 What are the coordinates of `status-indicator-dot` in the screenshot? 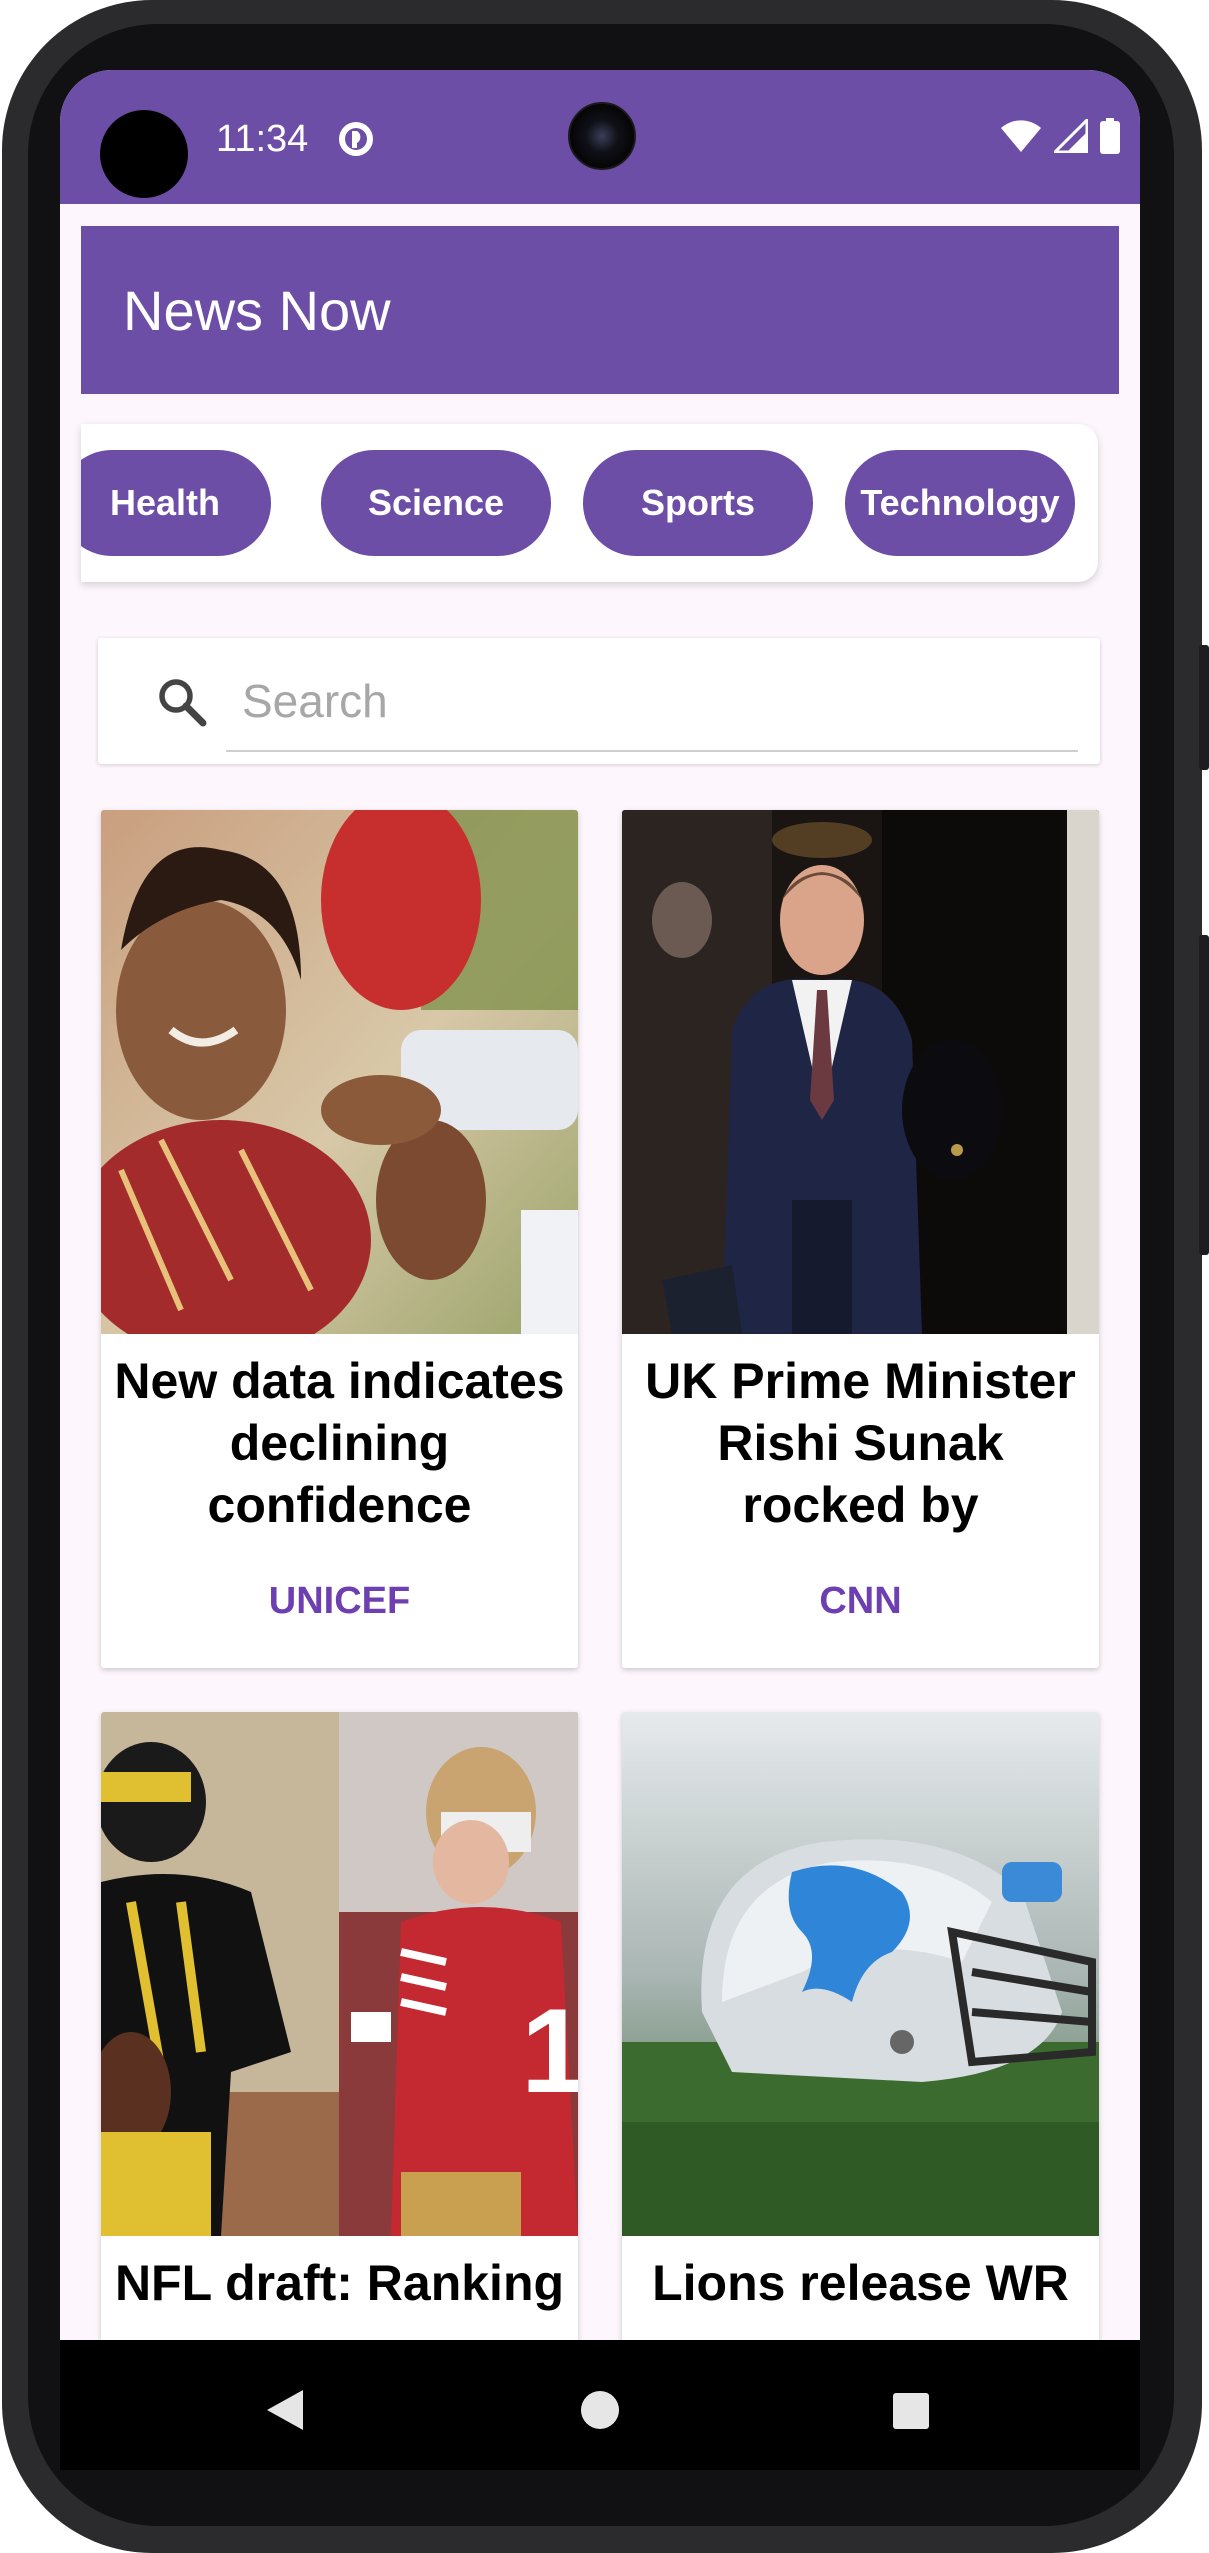 It's located at (144, 154).